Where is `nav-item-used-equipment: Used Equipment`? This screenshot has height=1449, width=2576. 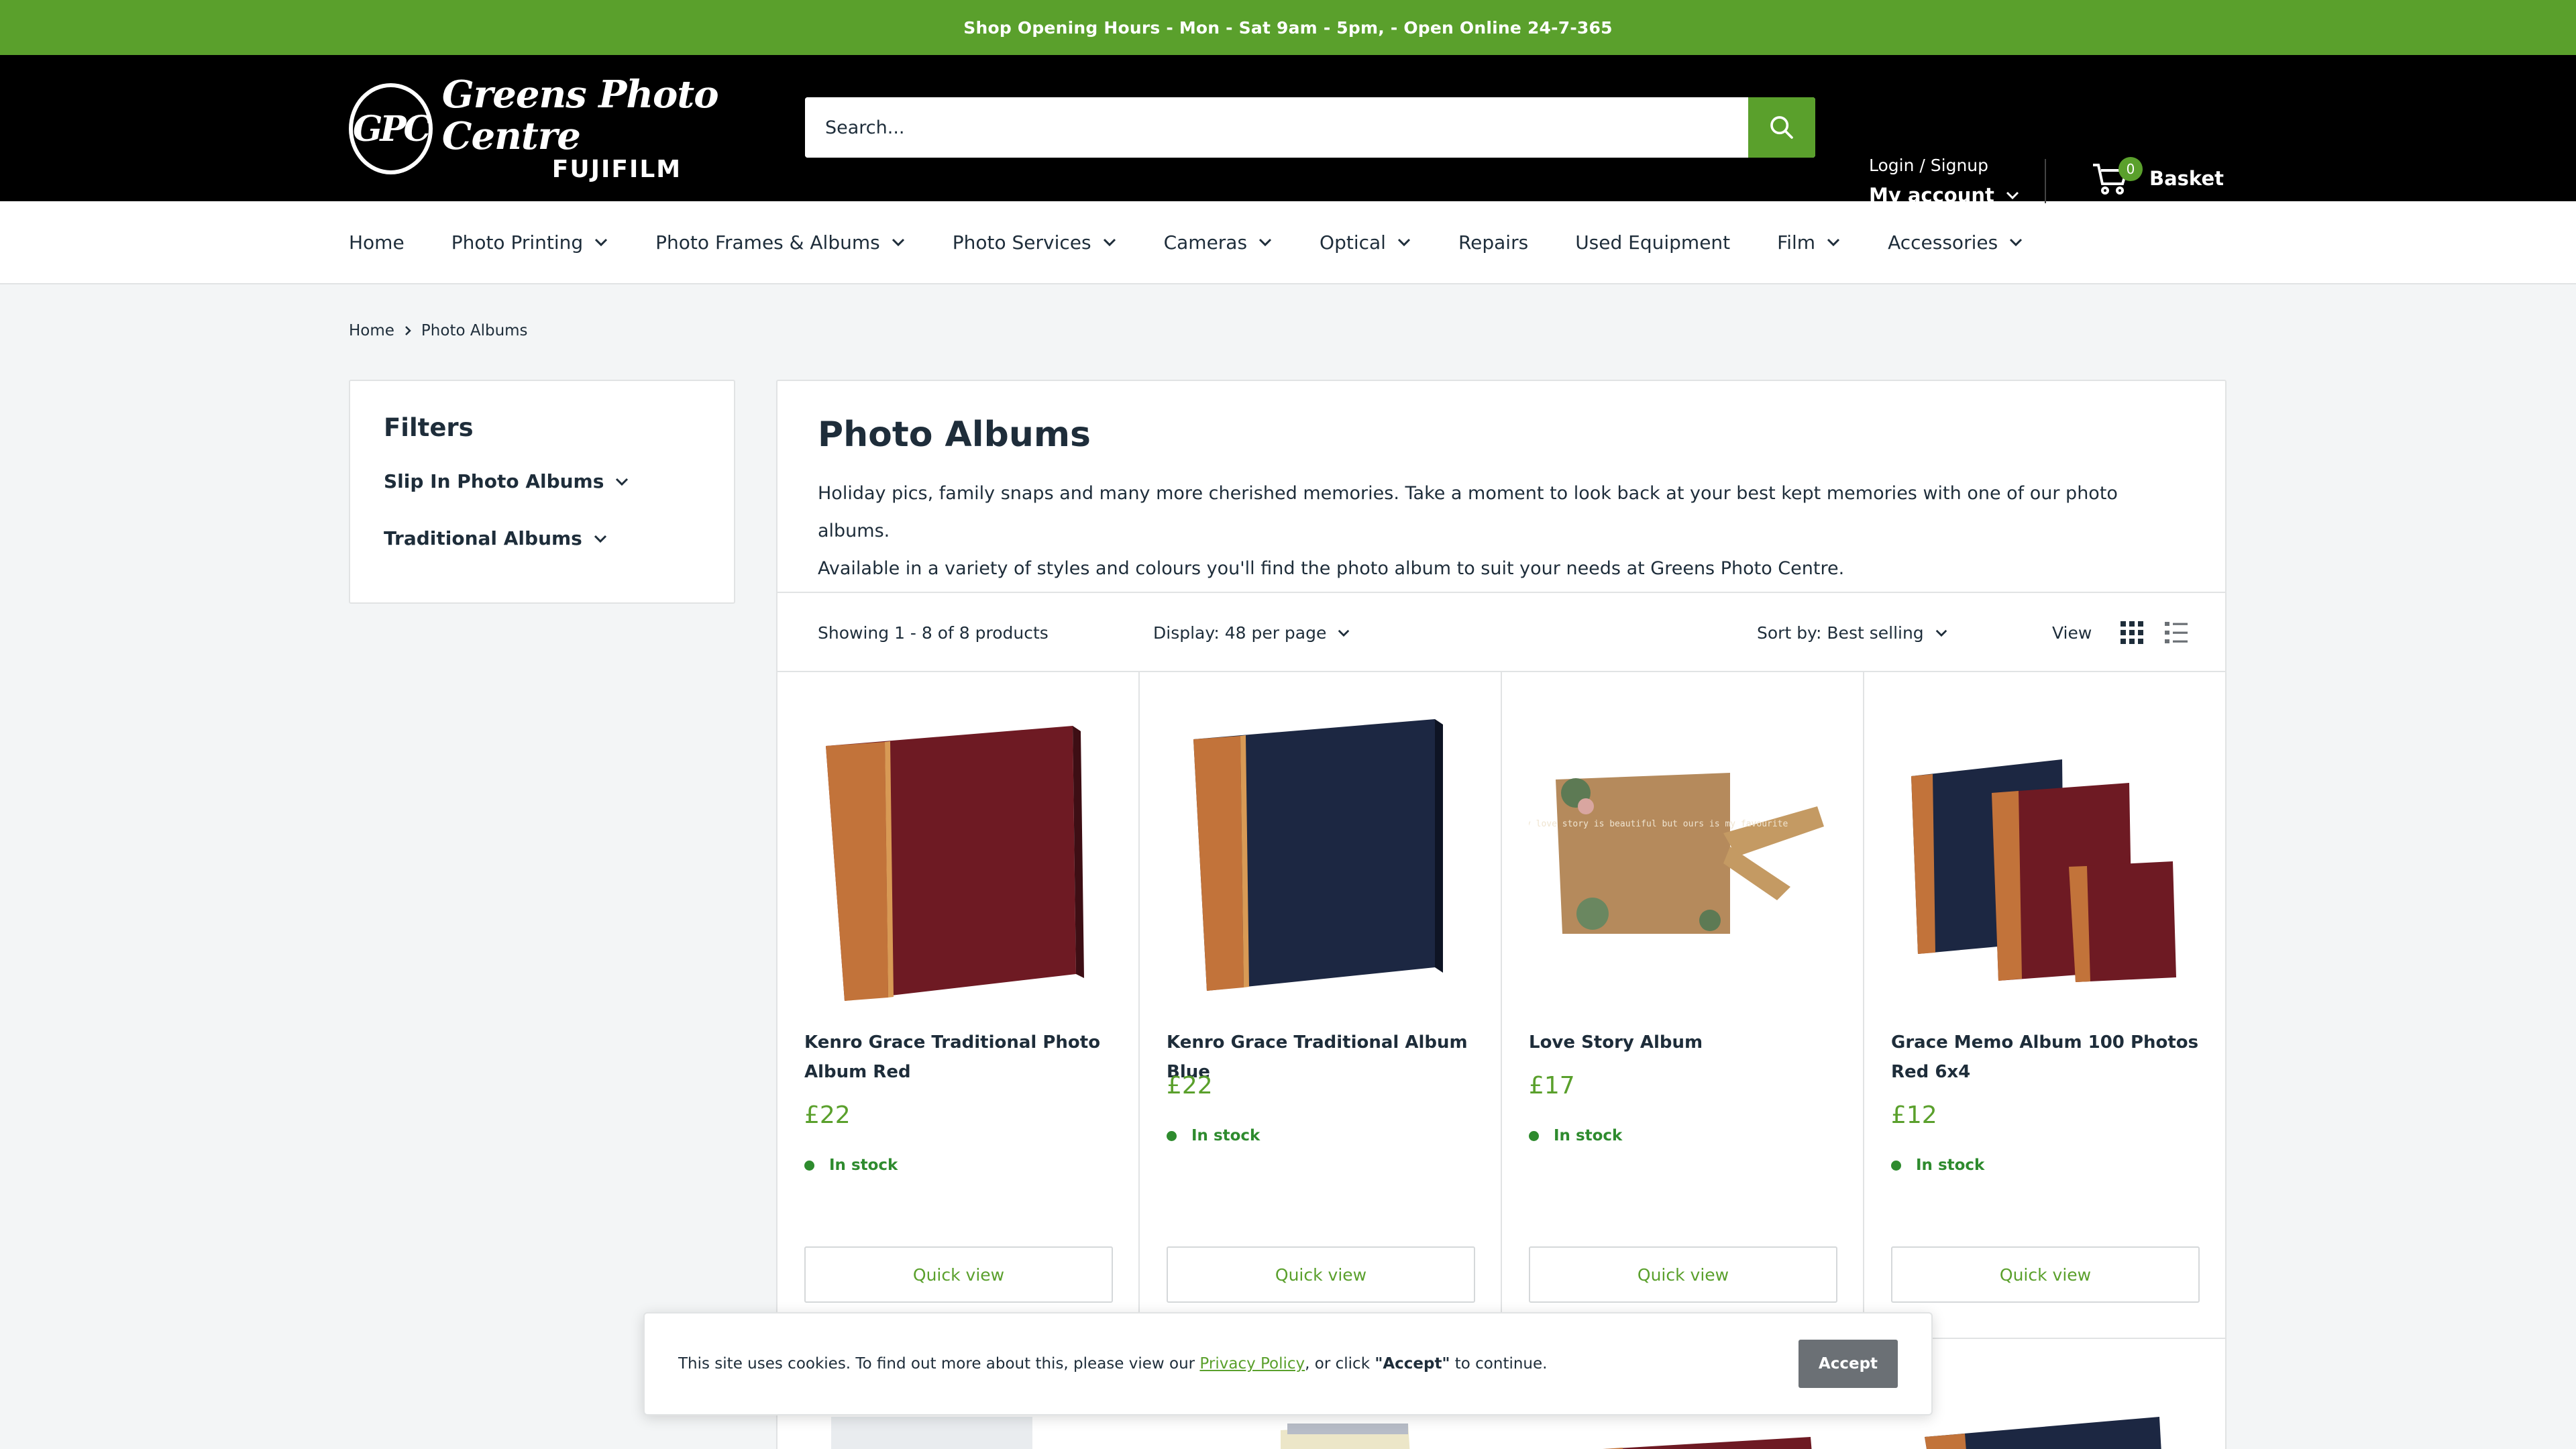
nav-item-used-equipment: Used Equipment is located at coordinates (1652, 242).